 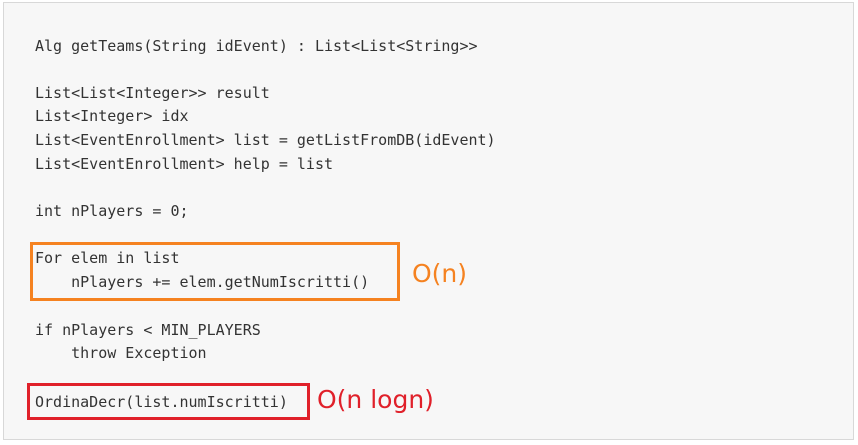 I want to click on code-line-idx-decl: List<Integer> idx, so click(x=112, y=116).